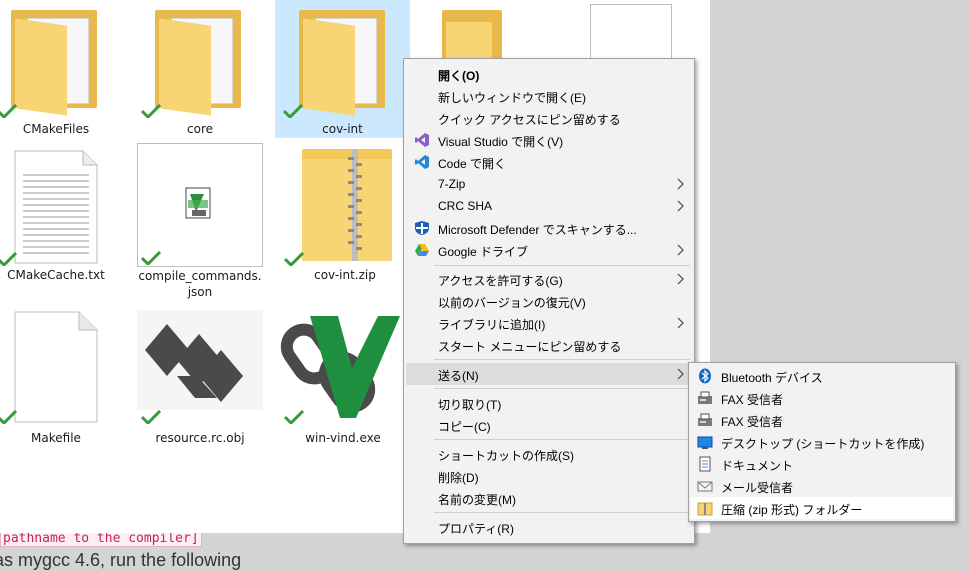  I want to click on documents-icon, so click(705, 464).